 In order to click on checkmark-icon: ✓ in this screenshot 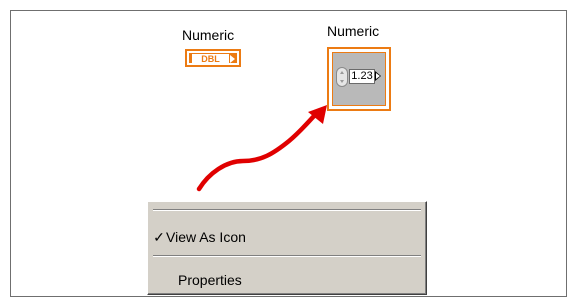, I will do `click(159, 237)`.